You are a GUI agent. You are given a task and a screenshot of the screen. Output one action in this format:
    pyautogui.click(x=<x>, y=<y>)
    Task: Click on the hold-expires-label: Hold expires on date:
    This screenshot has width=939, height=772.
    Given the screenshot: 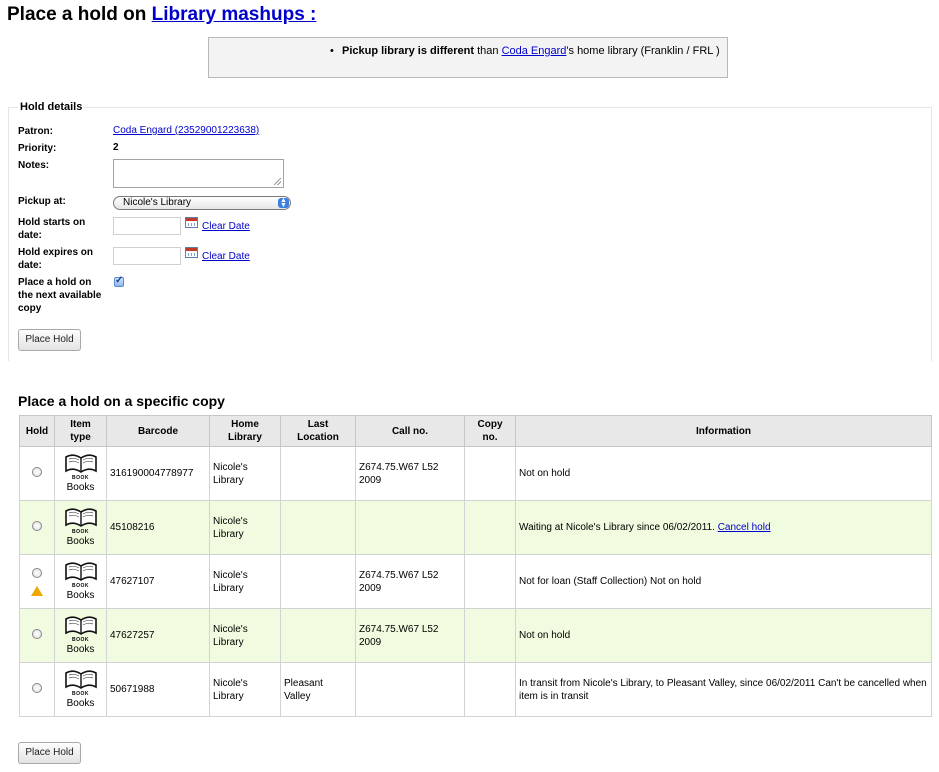 What is the action you would take?
    pyautogui.click(x=56, y=259)
    